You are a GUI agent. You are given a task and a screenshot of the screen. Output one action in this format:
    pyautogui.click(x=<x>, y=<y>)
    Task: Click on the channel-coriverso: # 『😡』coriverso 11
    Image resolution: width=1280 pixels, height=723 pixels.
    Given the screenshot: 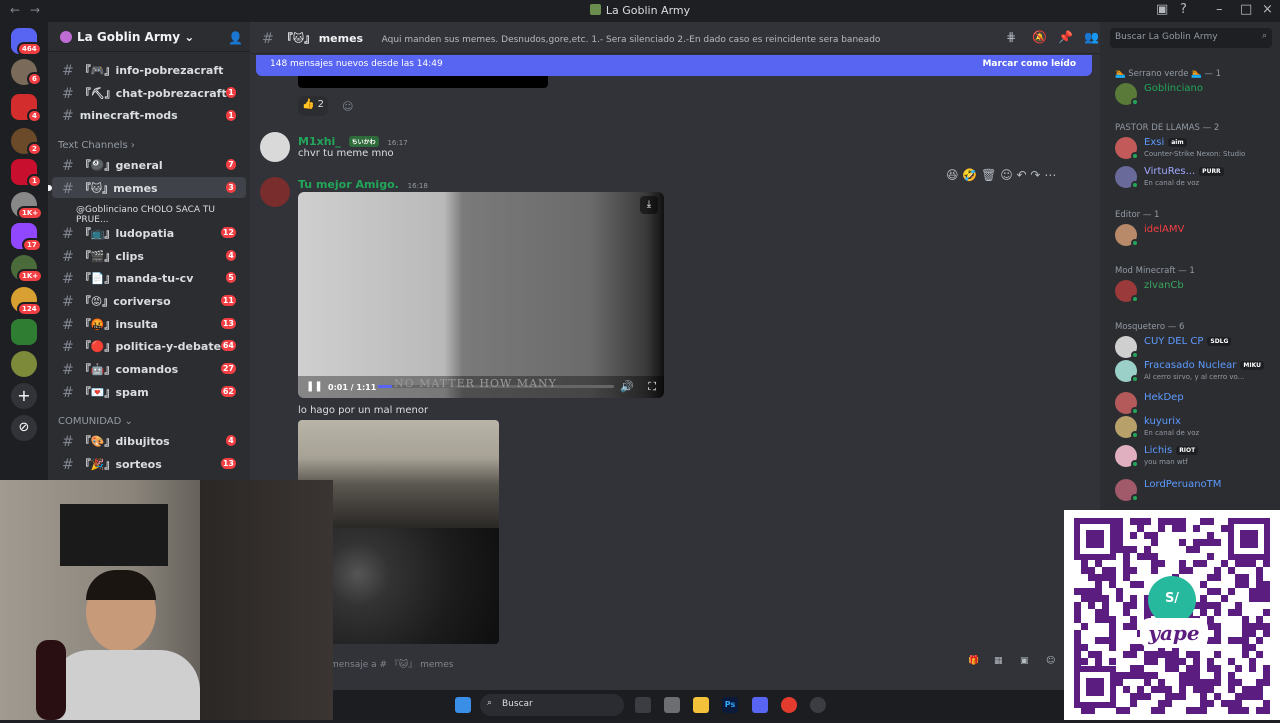 What is the action you would take?
    pyautogui.click(x=149, y=300)
    